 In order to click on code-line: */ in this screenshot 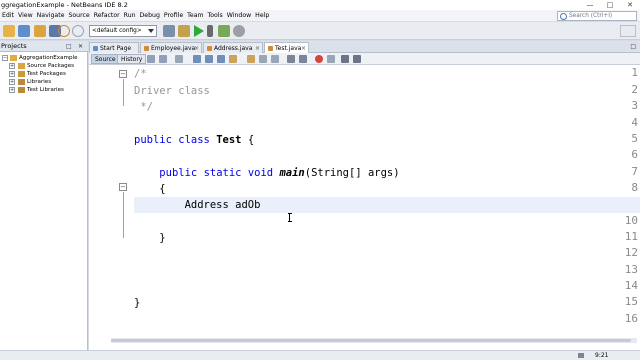, I will do `click(143, 107)`.